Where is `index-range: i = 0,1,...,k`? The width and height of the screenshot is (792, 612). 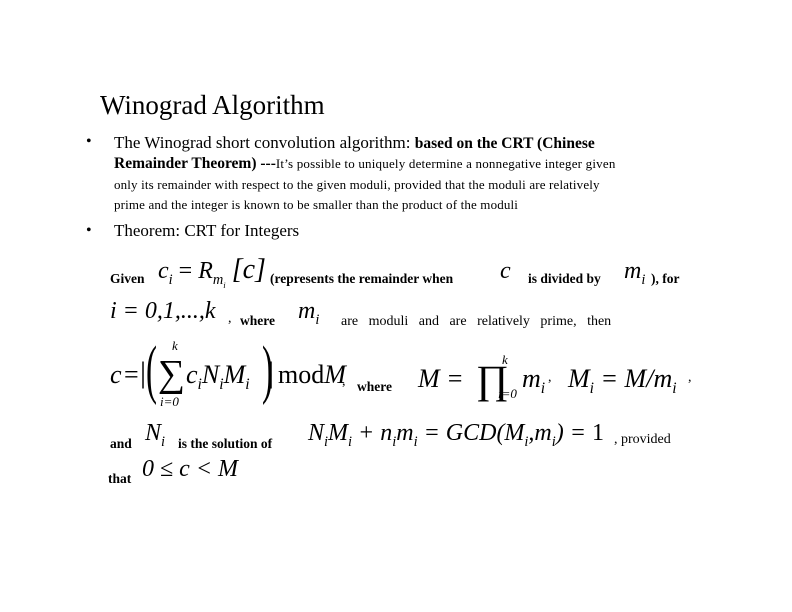 index-range: i = 0,1,...,k is located at coordinates (163, 311).